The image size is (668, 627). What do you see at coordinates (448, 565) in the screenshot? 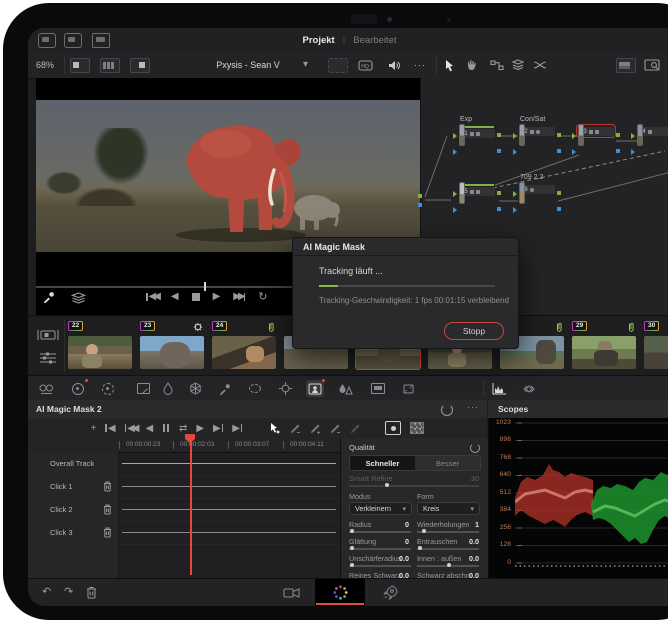
I see `innen-aussen-slider` at bounding box center [448, 565].